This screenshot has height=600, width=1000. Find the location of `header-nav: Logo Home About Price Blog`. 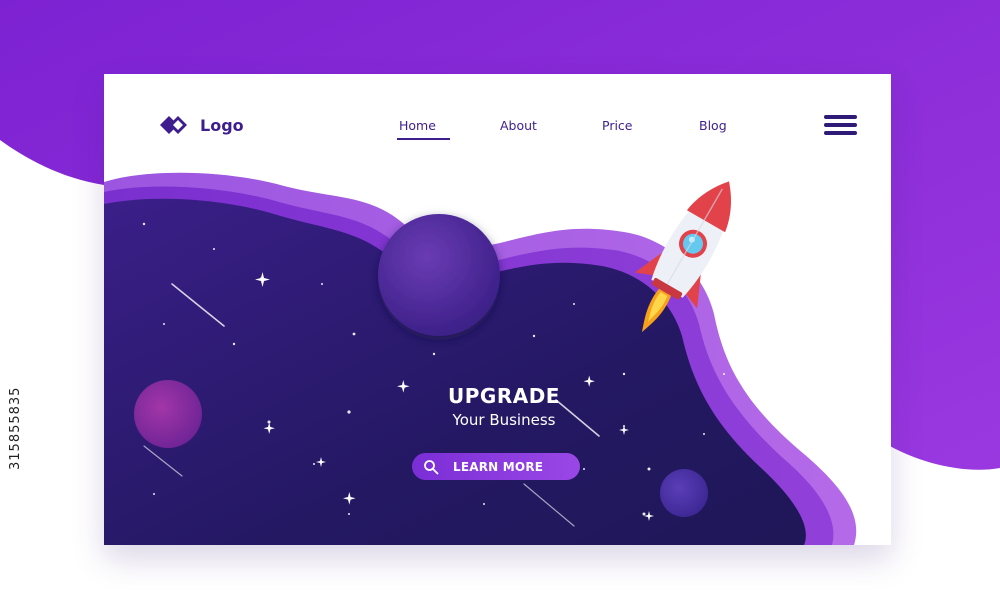

header-nav: Logo Home About Price Blog is located at coordinates (497, 126).